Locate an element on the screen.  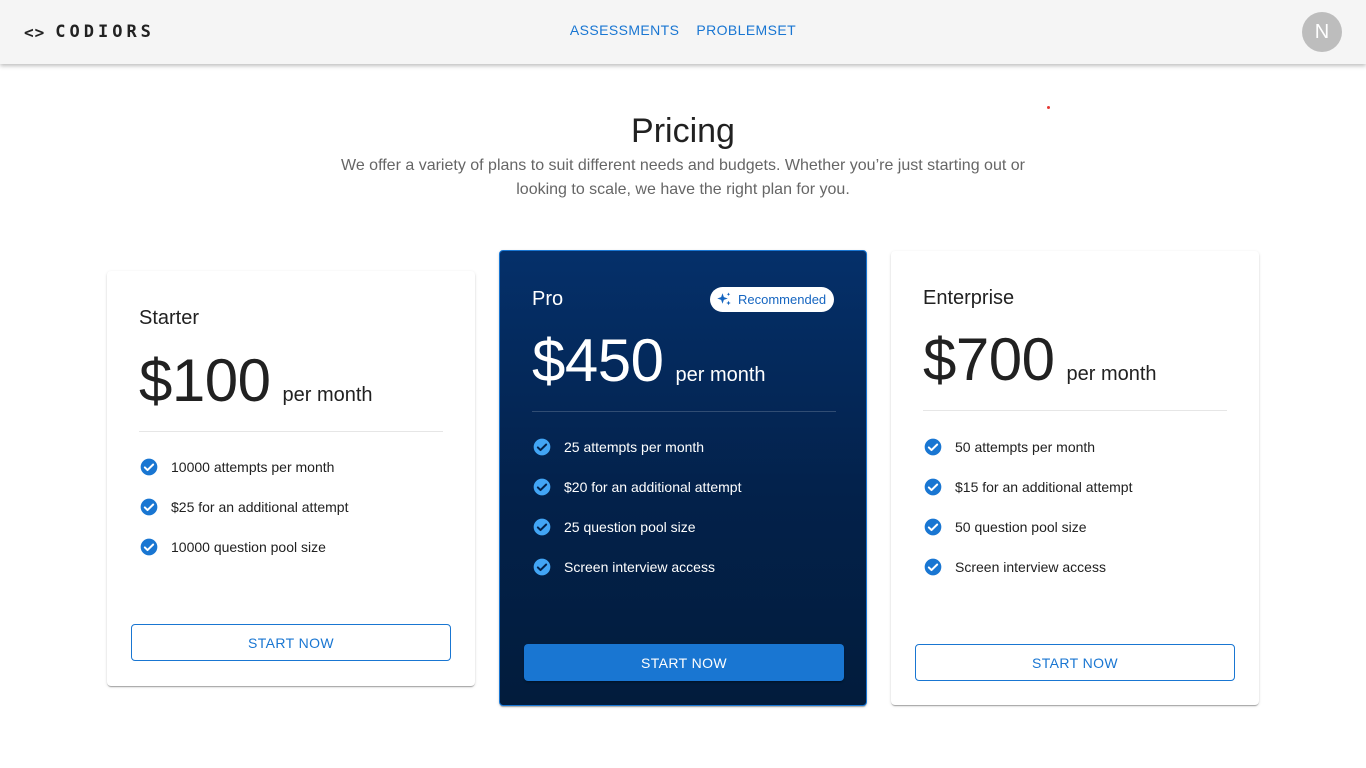
feature-text: $15 for an additional attempt is located at coordinates (1044, 487).